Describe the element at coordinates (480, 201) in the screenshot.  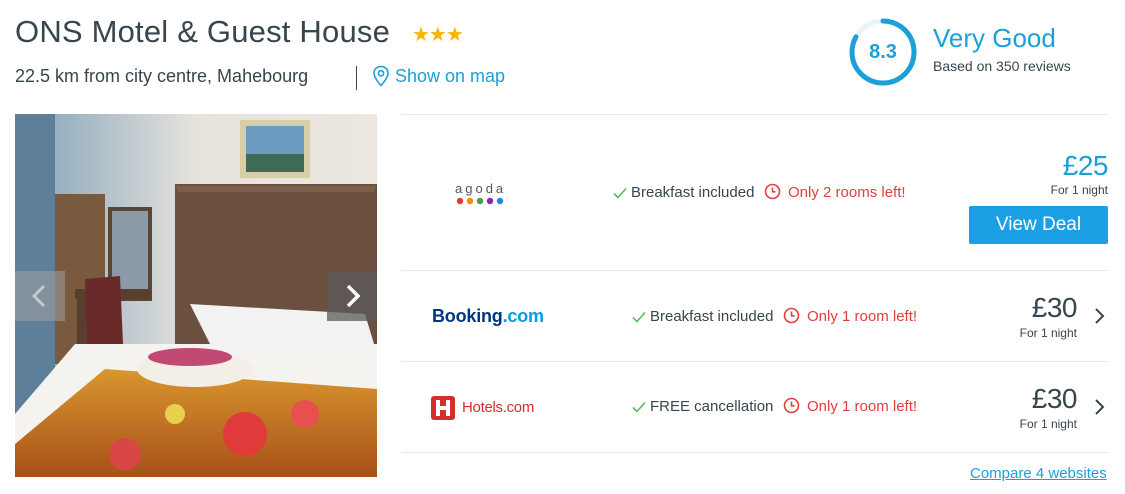
I see `agoda-logo-dots` at that location.